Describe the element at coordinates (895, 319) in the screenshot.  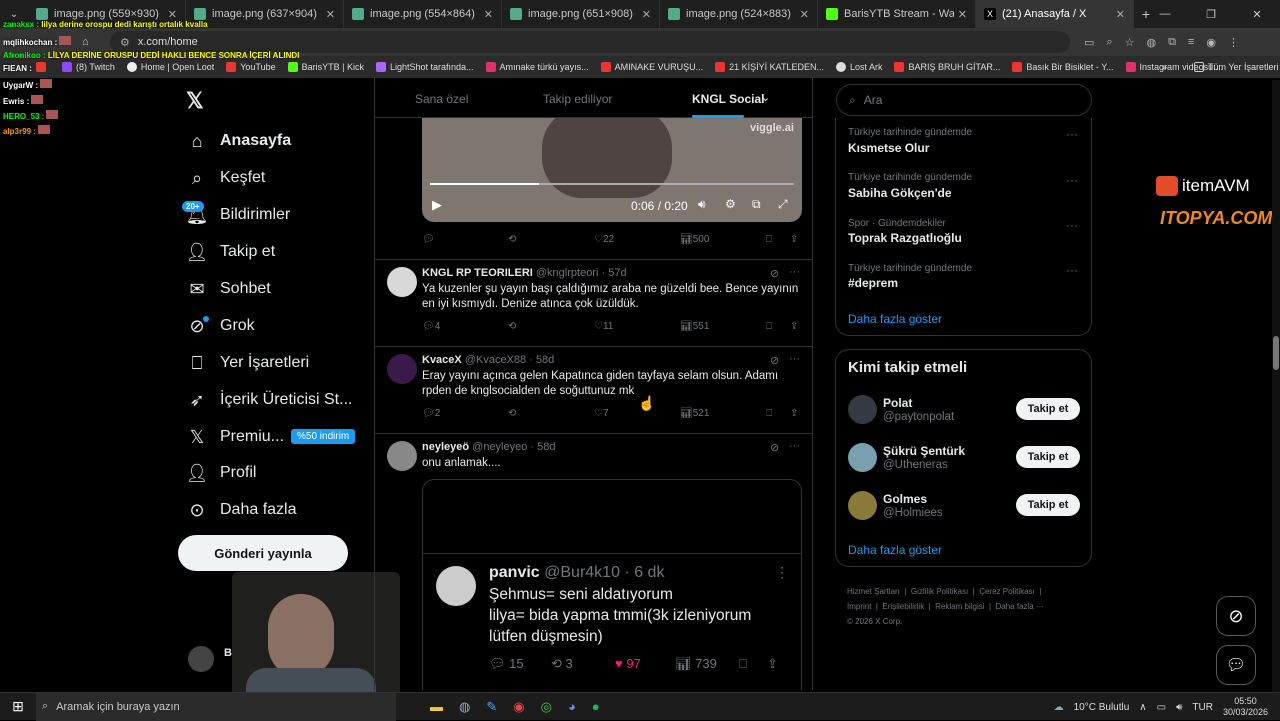
I see `show-more-trends: Daha fazla göster` at that location.